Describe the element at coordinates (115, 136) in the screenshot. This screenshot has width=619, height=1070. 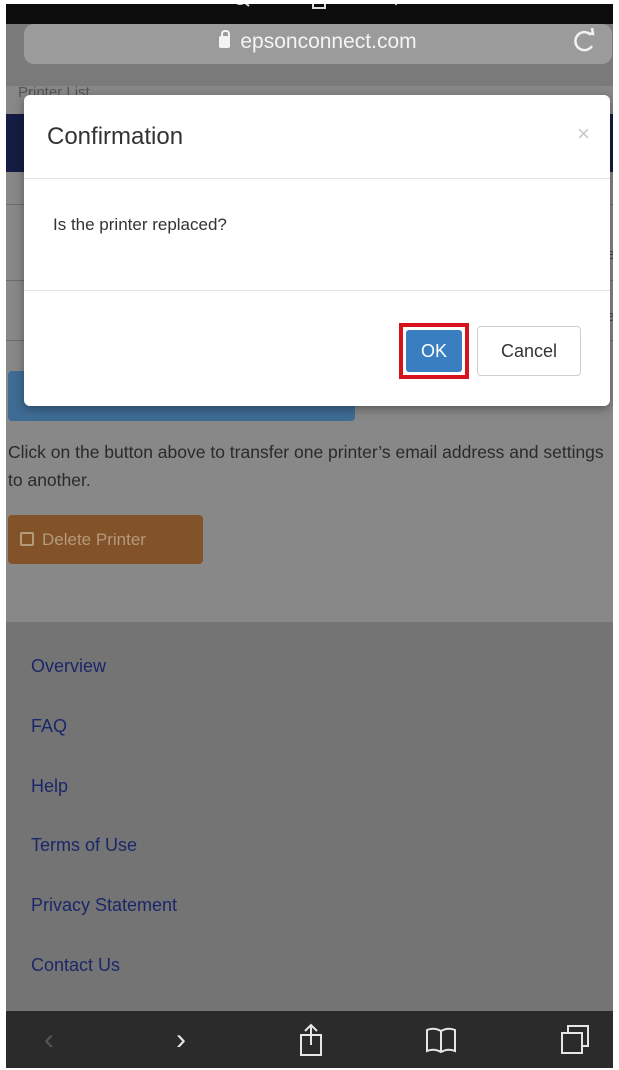
I see `dialog-title: Confirmation` at that location.